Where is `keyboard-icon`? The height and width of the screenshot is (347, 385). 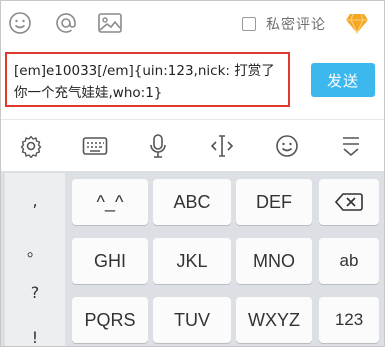
keyboard-icon is located at coordinates (95, 146).